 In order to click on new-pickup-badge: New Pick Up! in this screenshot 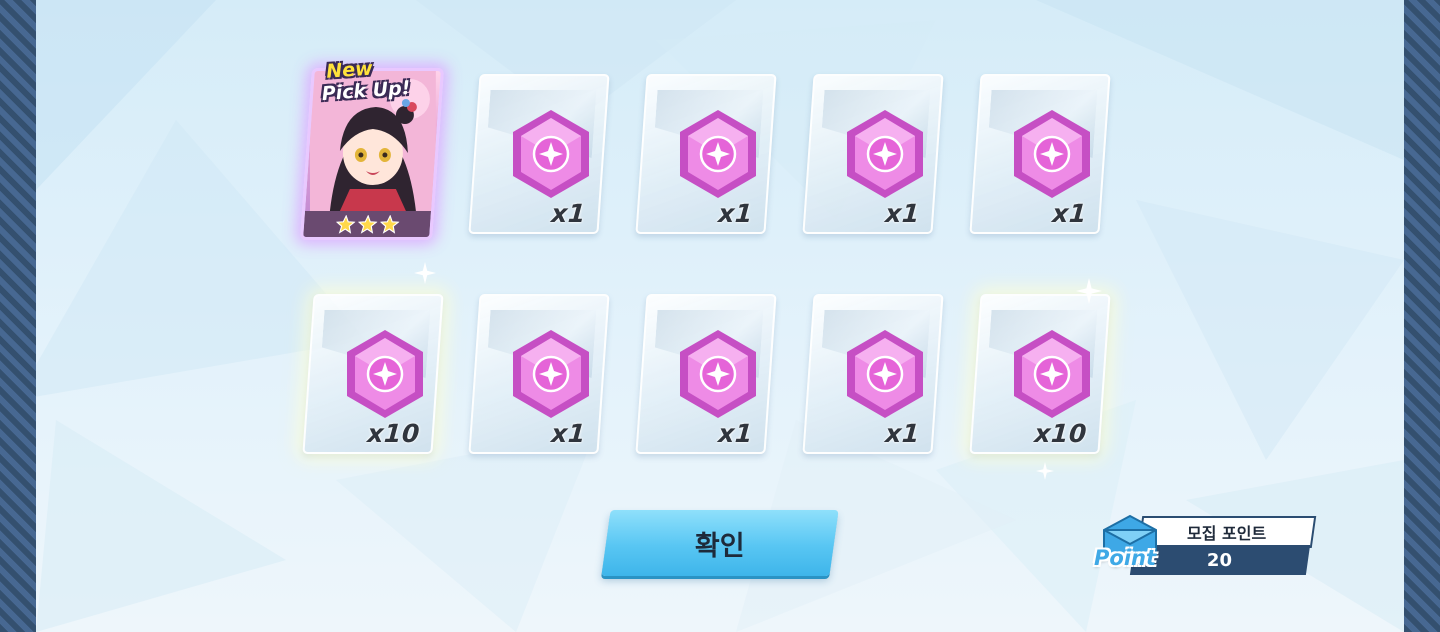, I will do `click(366, 80)`.